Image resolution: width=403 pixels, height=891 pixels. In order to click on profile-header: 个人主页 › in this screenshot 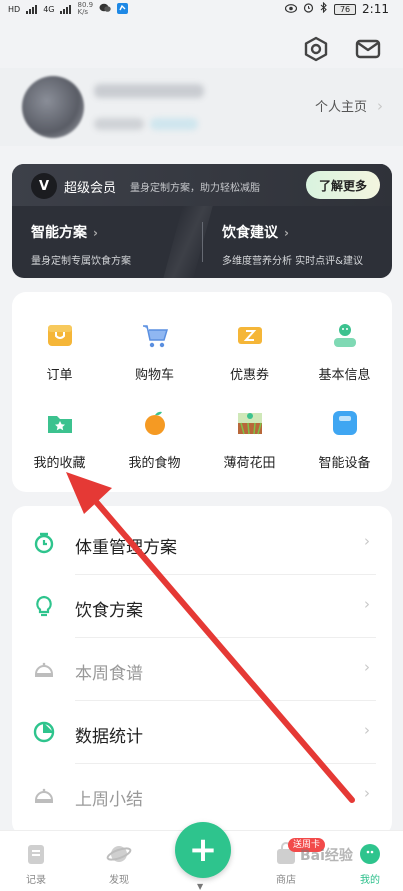, I will do `click(201, 107)`.